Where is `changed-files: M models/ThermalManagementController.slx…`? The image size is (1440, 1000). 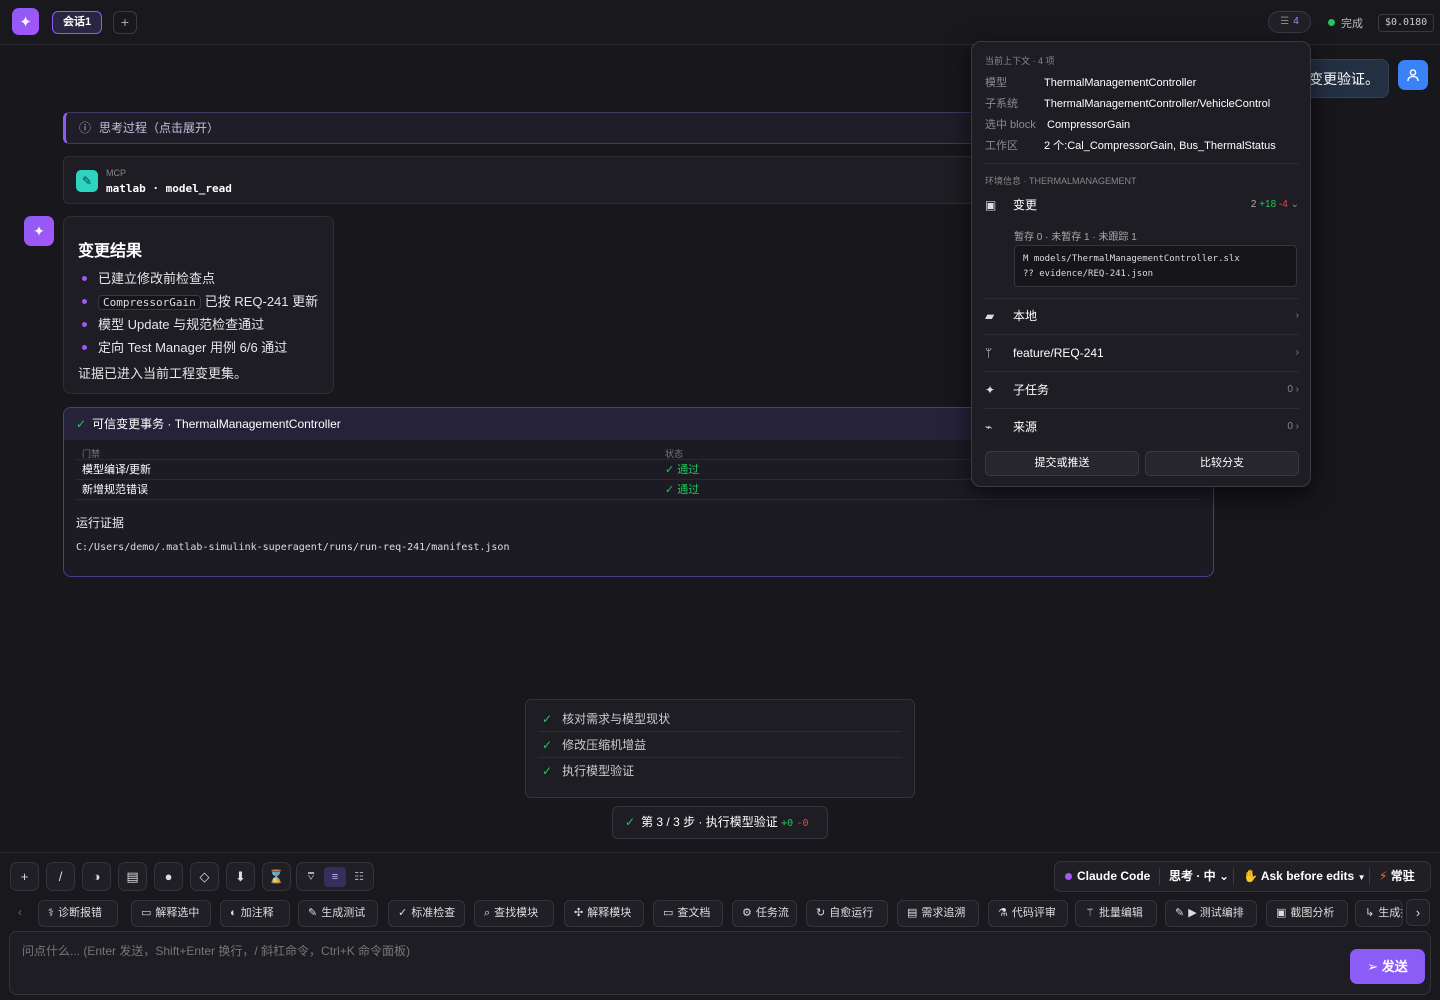 changed-files: M models/ThermalManagementController.slx… is located at coordinates (1155, 266).